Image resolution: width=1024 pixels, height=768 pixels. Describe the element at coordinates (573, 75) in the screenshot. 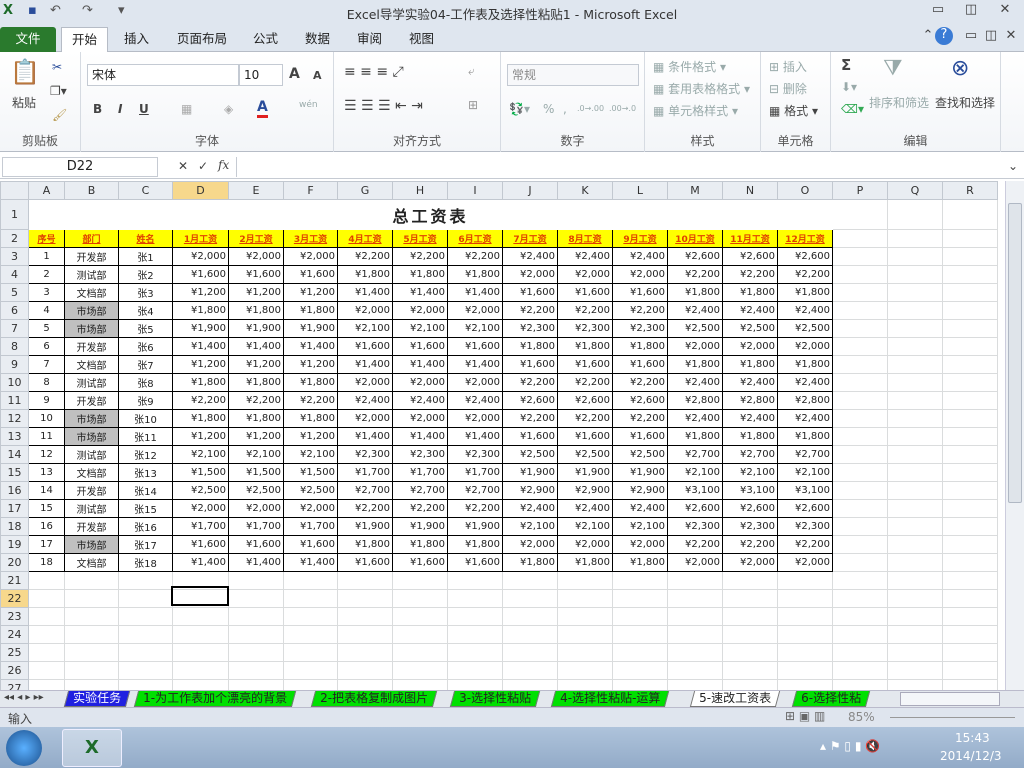

I see `number-format-select: 常规` at that location.